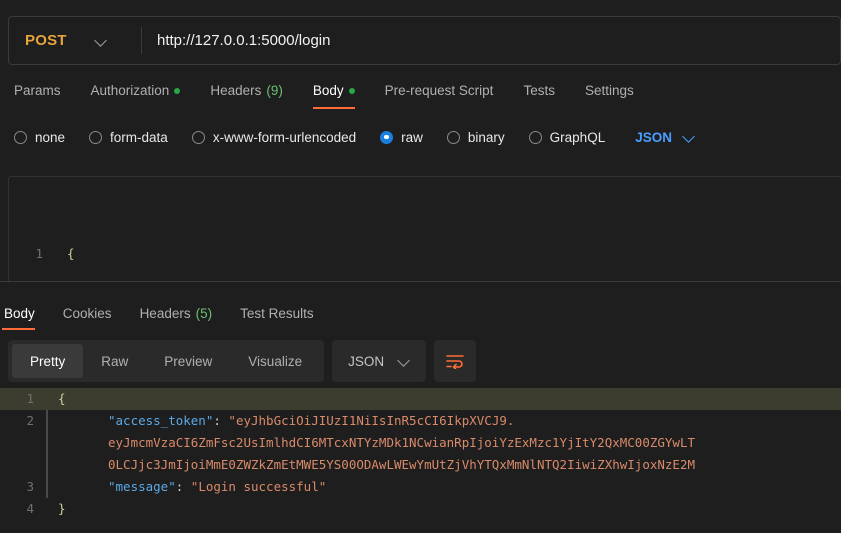  What do you see at coordinates (30, 486) in the screenshot?
I see `line-number: 3` at bounding box center [30, 486].